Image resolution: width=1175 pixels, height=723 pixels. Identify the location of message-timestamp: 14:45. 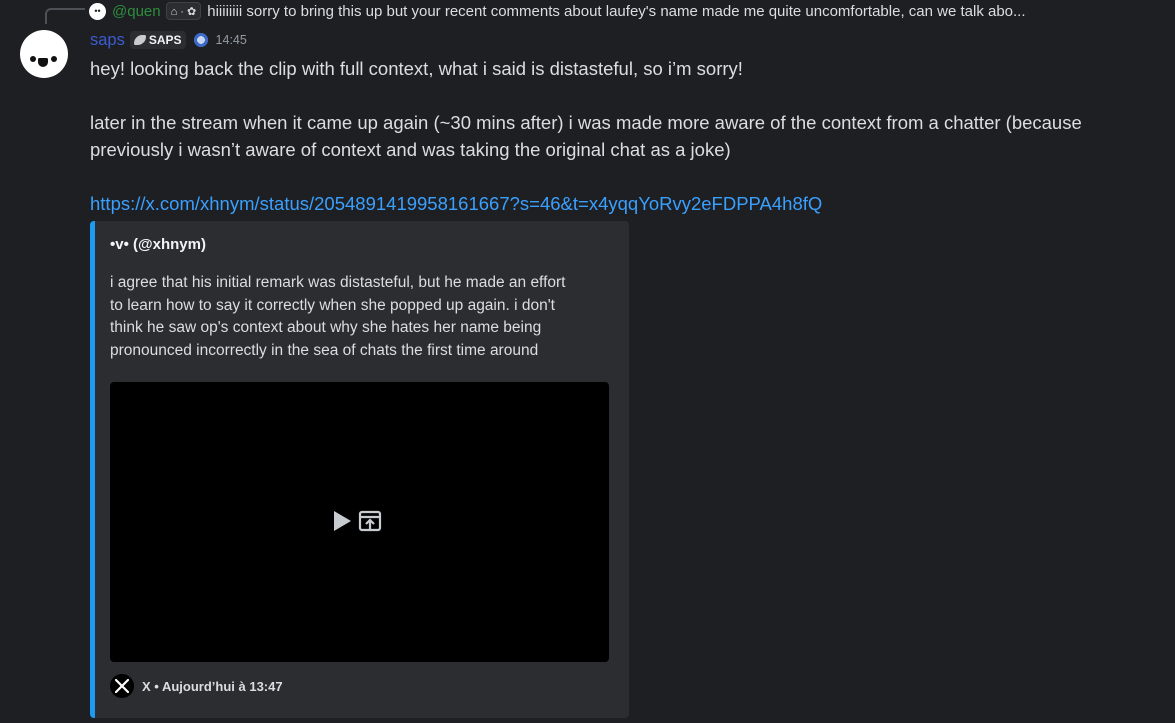
(231, 40).